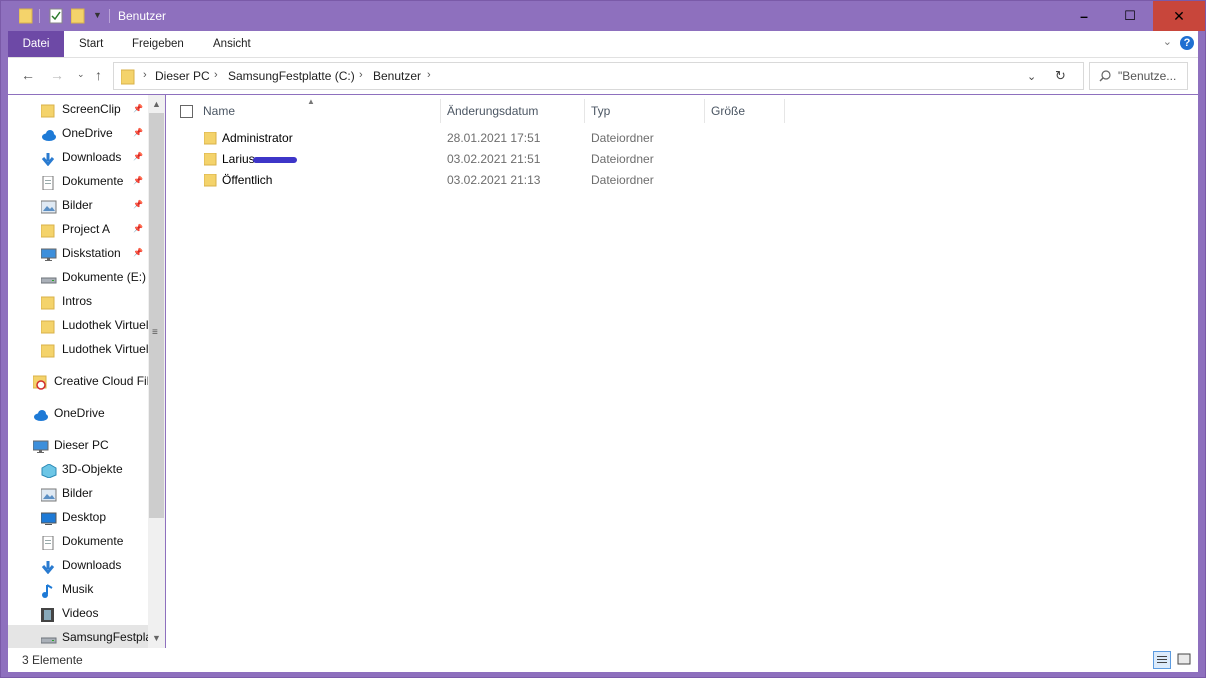 The height and width of the screenshot is (678, 1206). Describe the element at coordinates (1185, 660) in the screenshot. I see `large-icons-view-button` at that location.